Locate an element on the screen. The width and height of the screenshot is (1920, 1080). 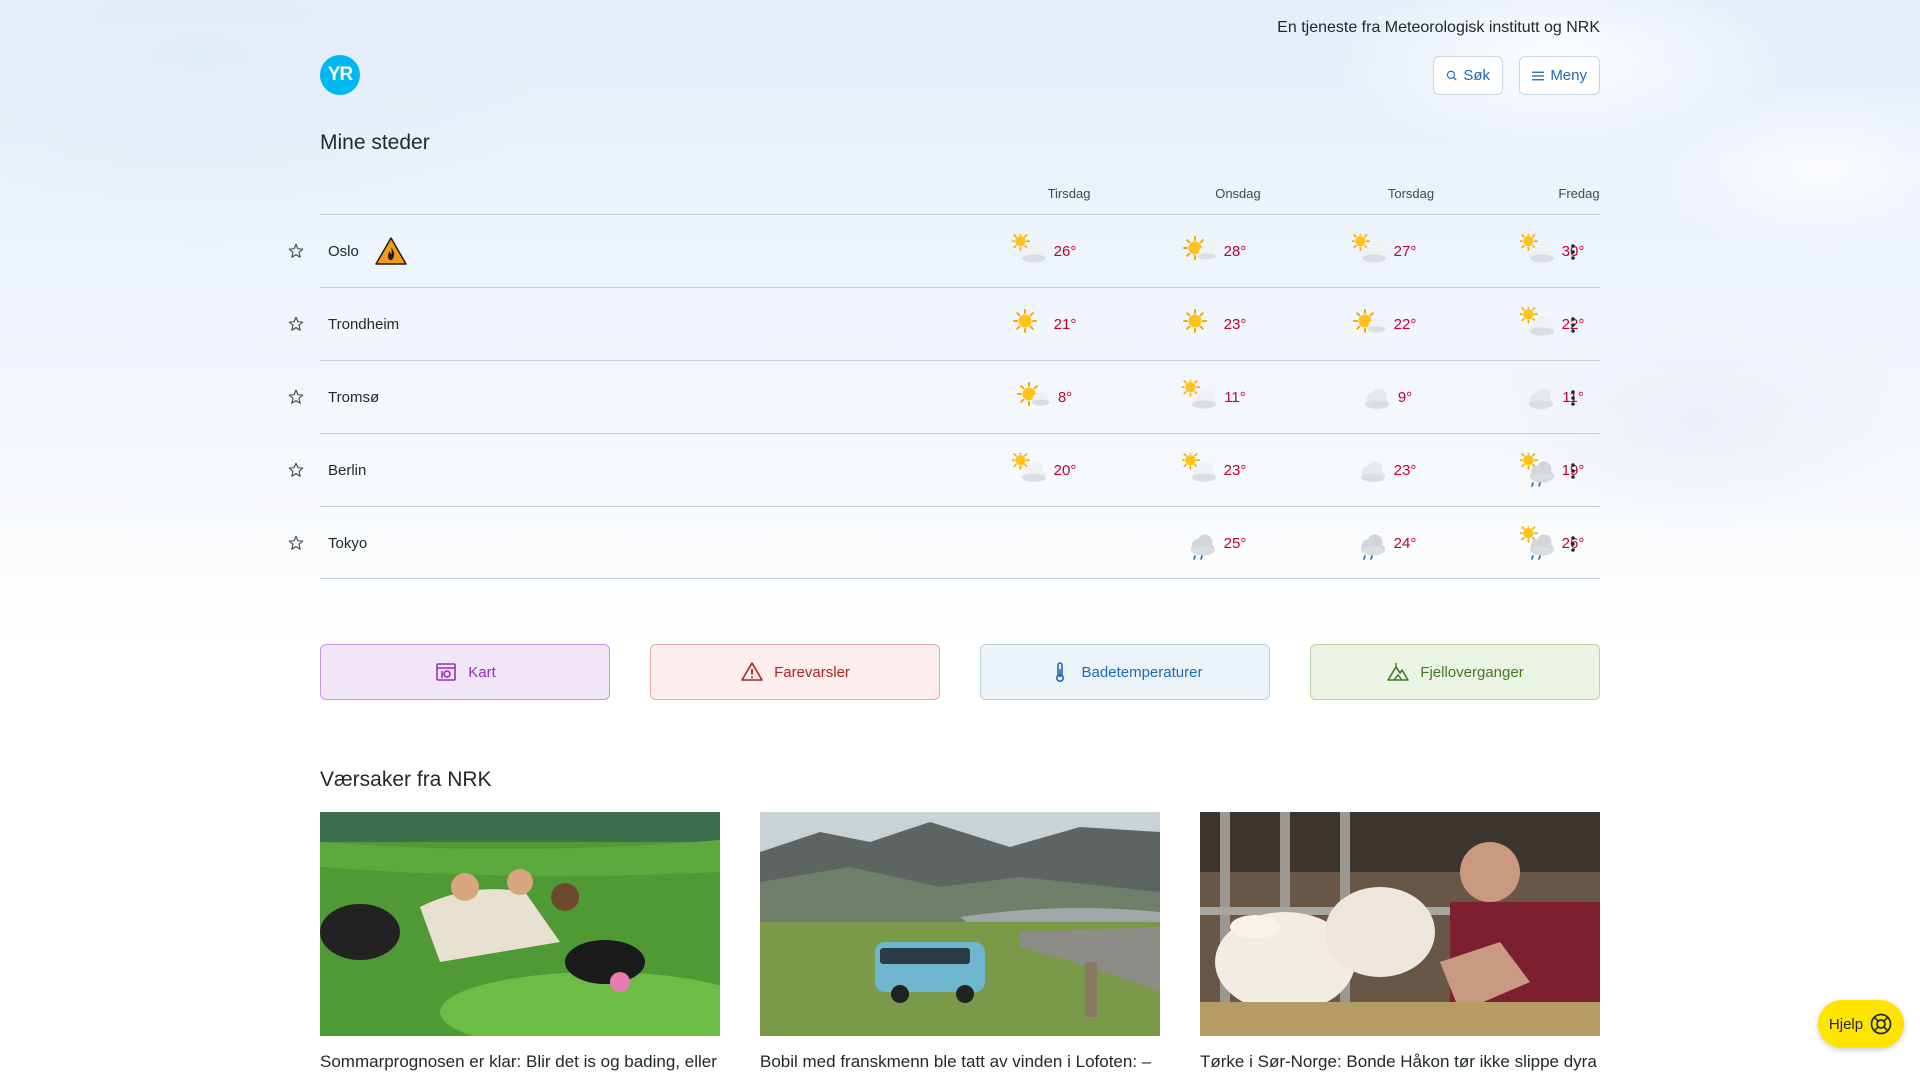
forecast-cell: 30° is located at coordinates (1552, 251).